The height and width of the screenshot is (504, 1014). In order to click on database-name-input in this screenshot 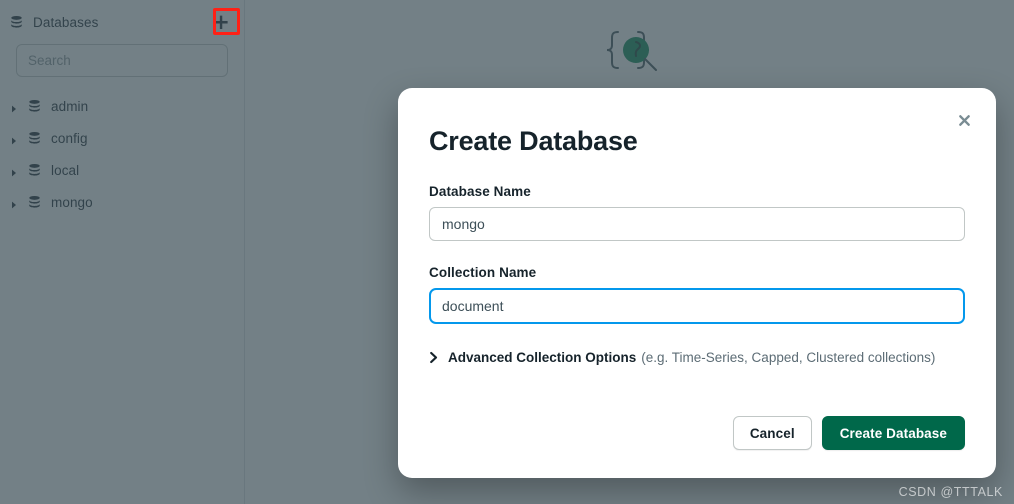, I will do `click(697, 224)`.